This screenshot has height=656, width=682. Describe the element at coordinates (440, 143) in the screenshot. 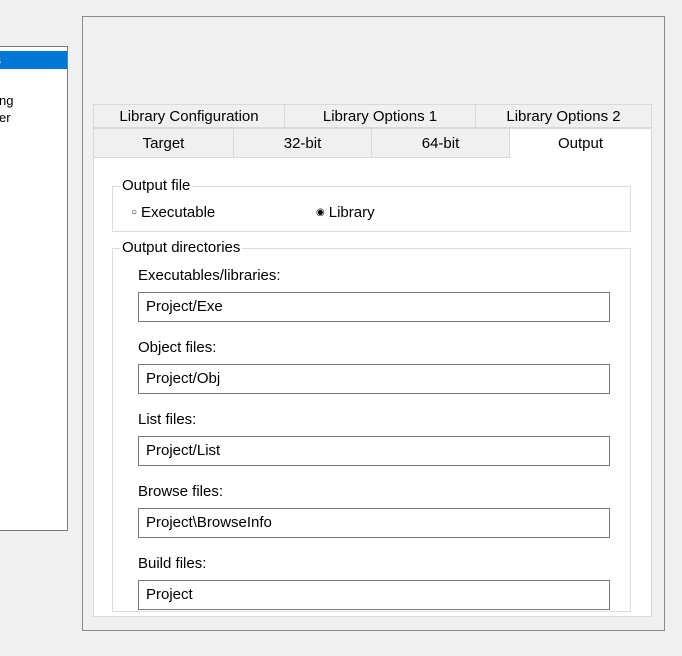

I see `tab-64-bit: 64-bit` at that location.